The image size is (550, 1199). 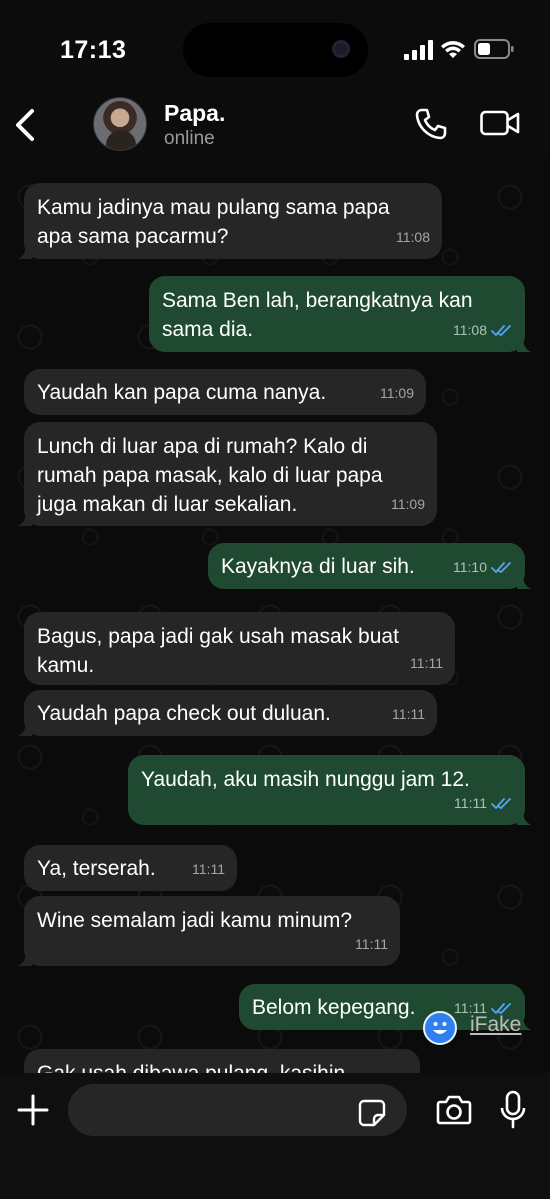 What do you see at coordinates (184, 713) in the screenshot?
I see `message-text: Yaudah papa check out duluan.` at bounding box center [184, 713].